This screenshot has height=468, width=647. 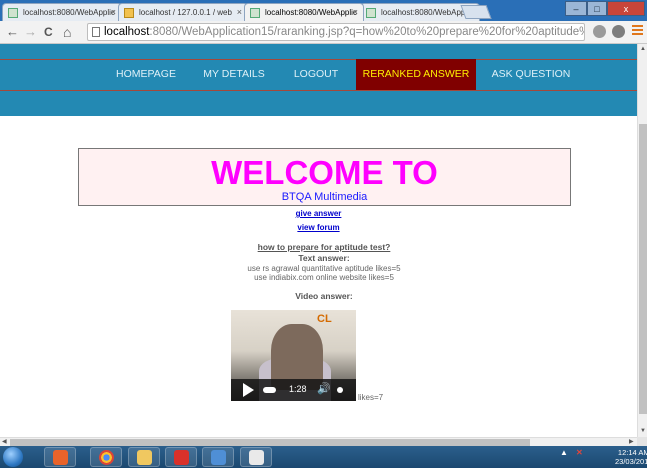 What do you see at coordinates (642, 441) in the screenshot?
I see `scrollbar-corner` at bounding box center [642, 441].